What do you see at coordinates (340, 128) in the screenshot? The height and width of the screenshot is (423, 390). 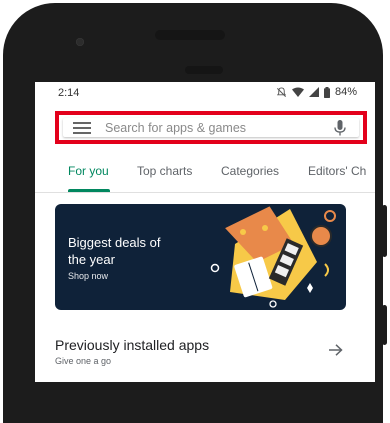 I see `mic-icon` at bounding box center [340, 128].